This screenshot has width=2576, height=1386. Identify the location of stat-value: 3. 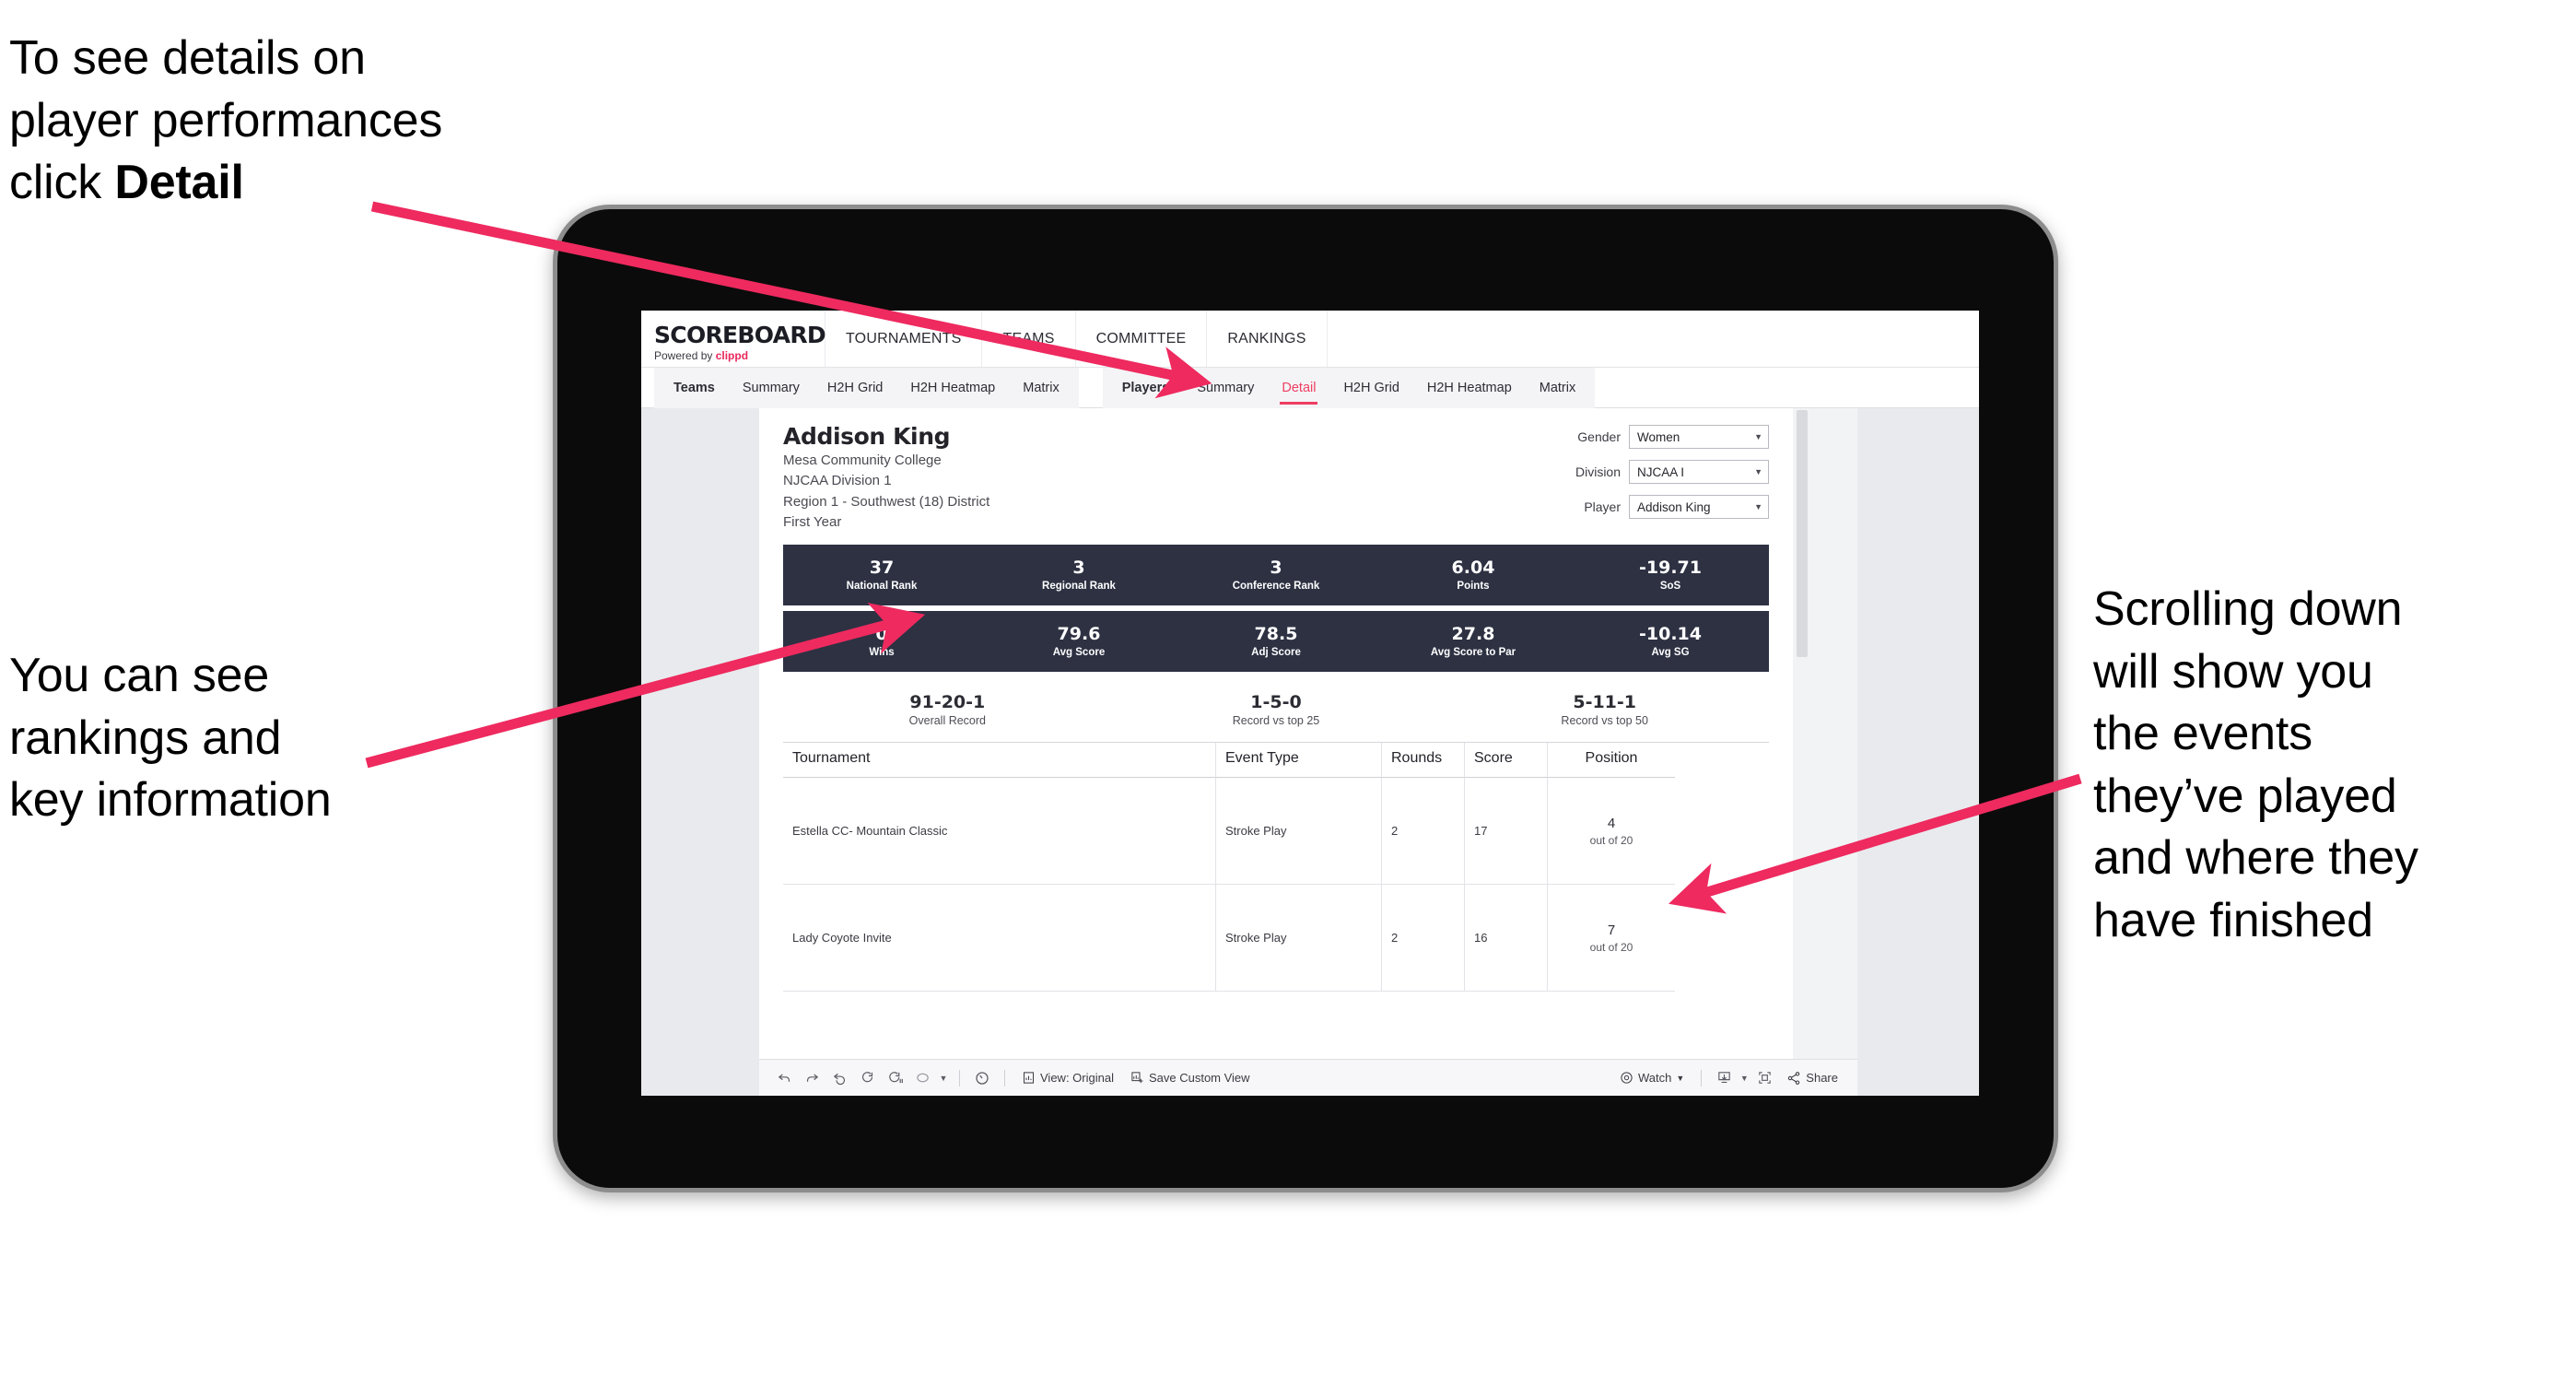
(1276, 569).